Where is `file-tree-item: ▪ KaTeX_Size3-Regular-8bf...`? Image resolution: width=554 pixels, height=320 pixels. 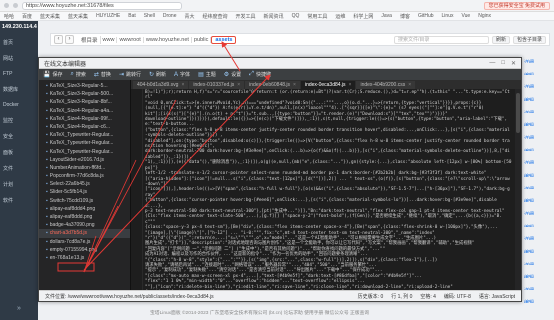
file-tree-item: ▪ KaTeX_Size3-Regular-8bf... is located at coordinates (84, 102).